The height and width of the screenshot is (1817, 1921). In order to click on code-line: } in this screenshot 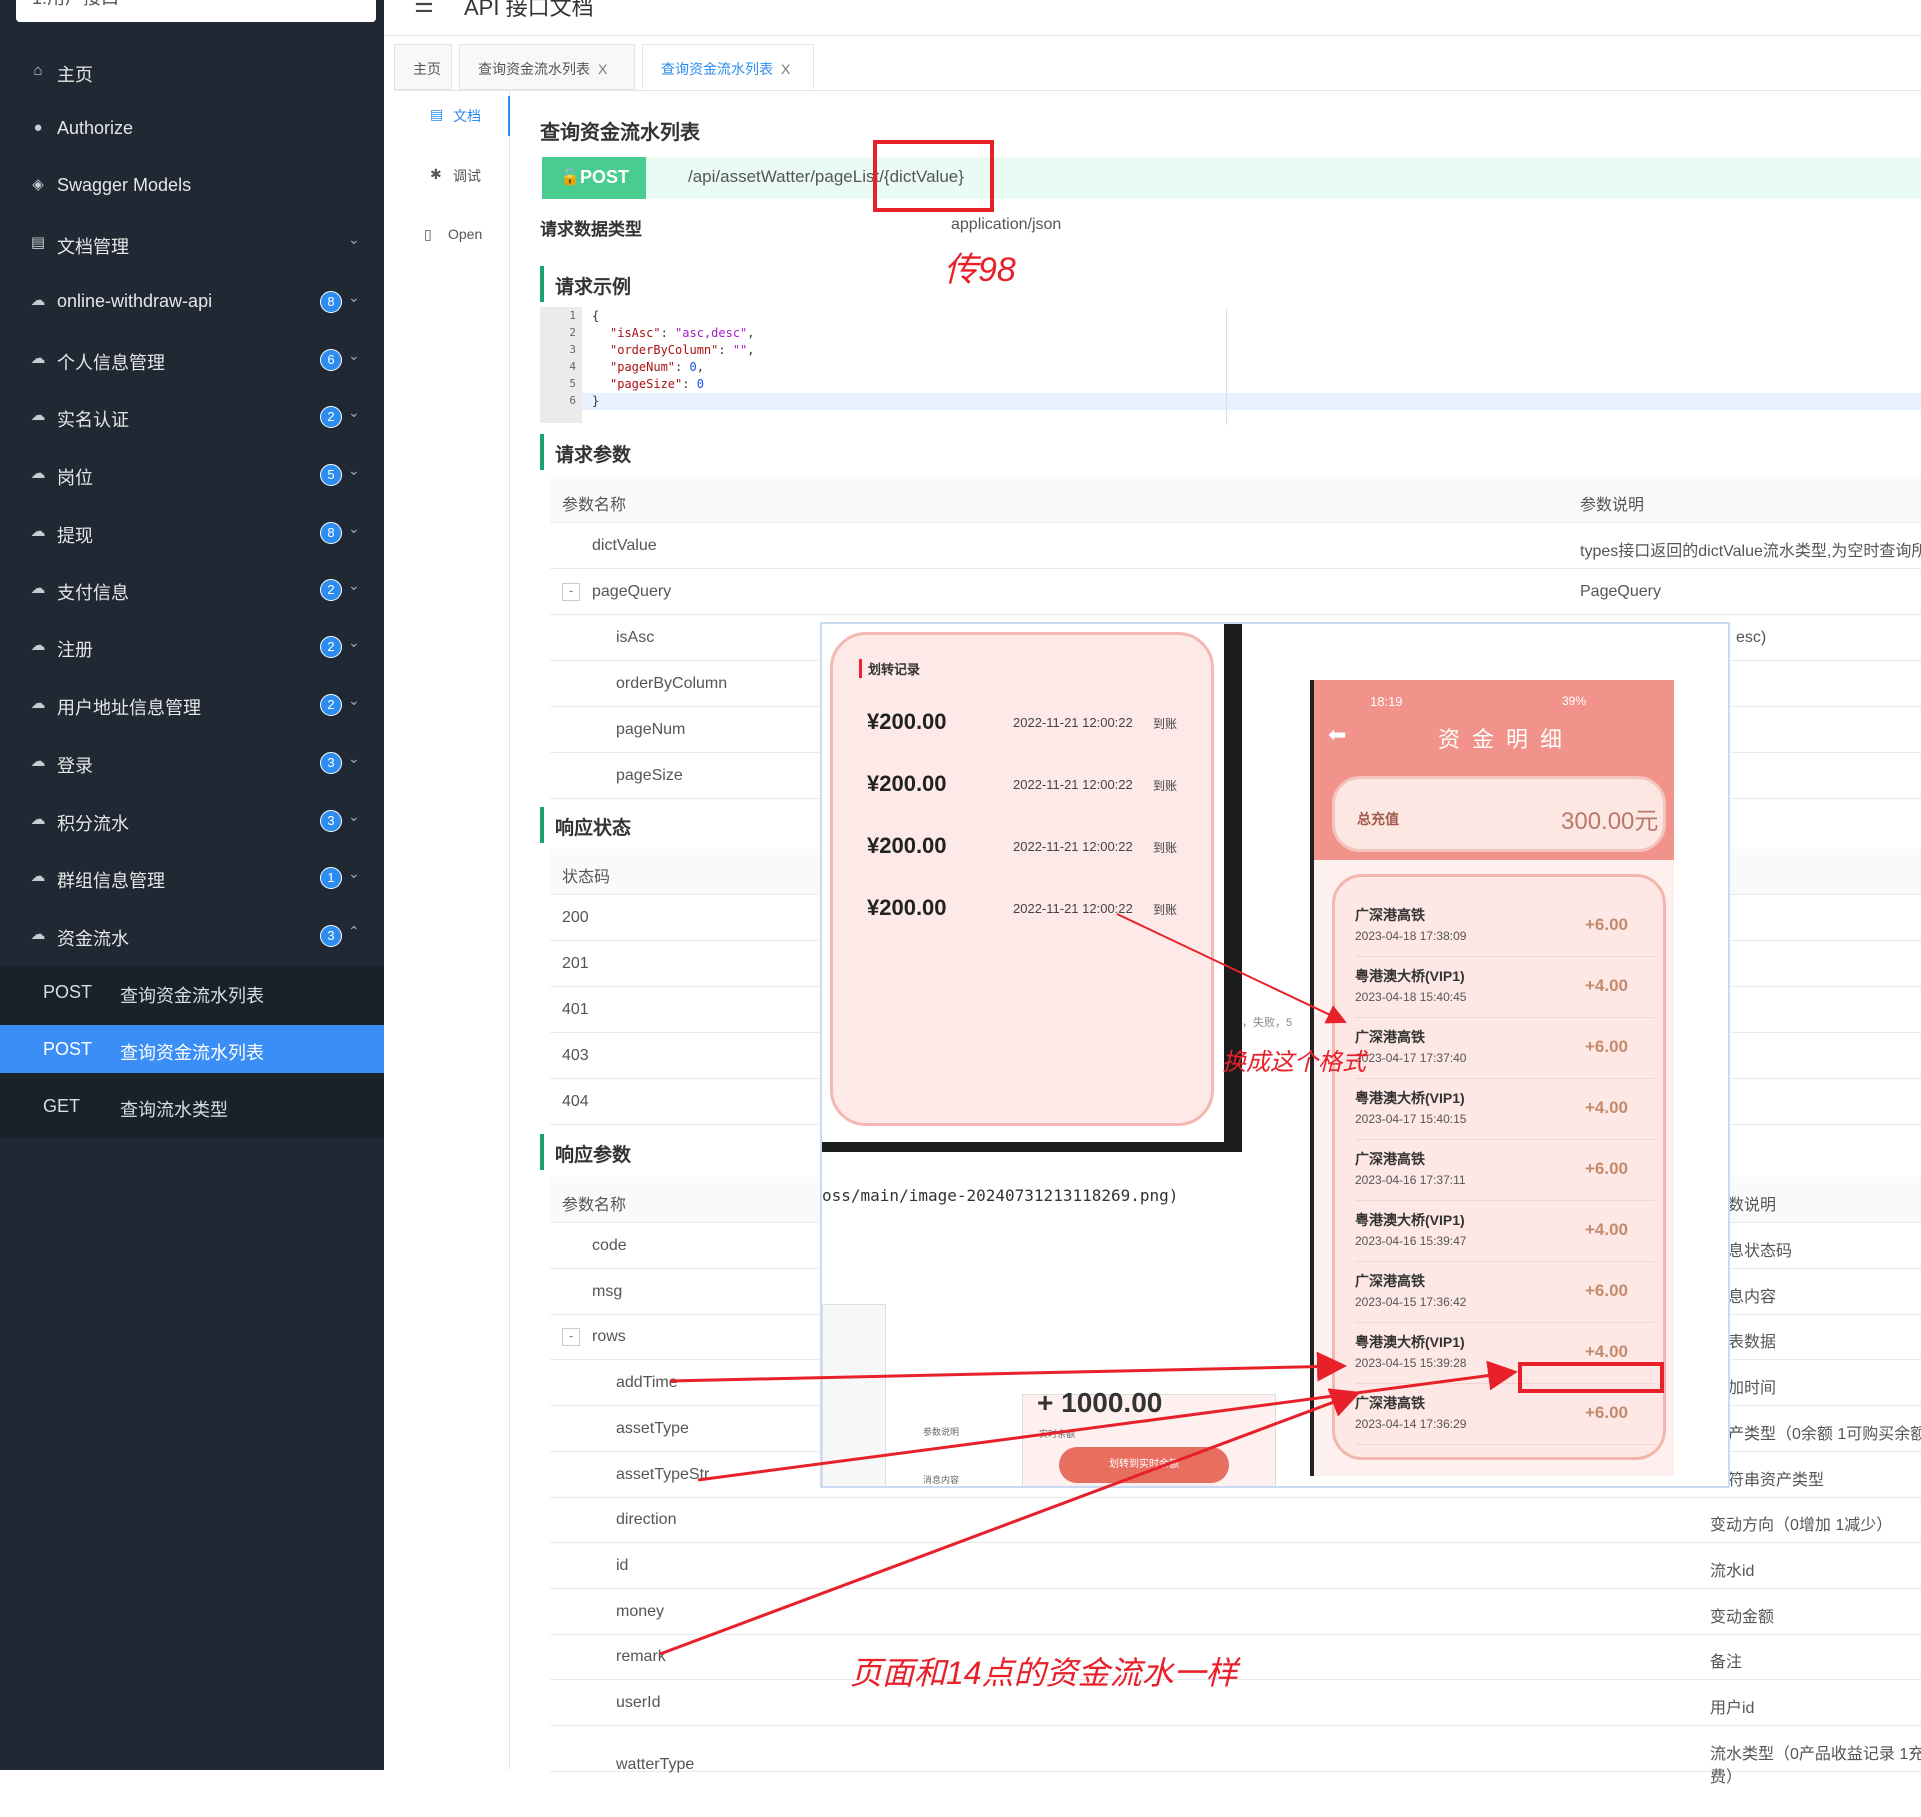, I will do `click(596, 401)`.